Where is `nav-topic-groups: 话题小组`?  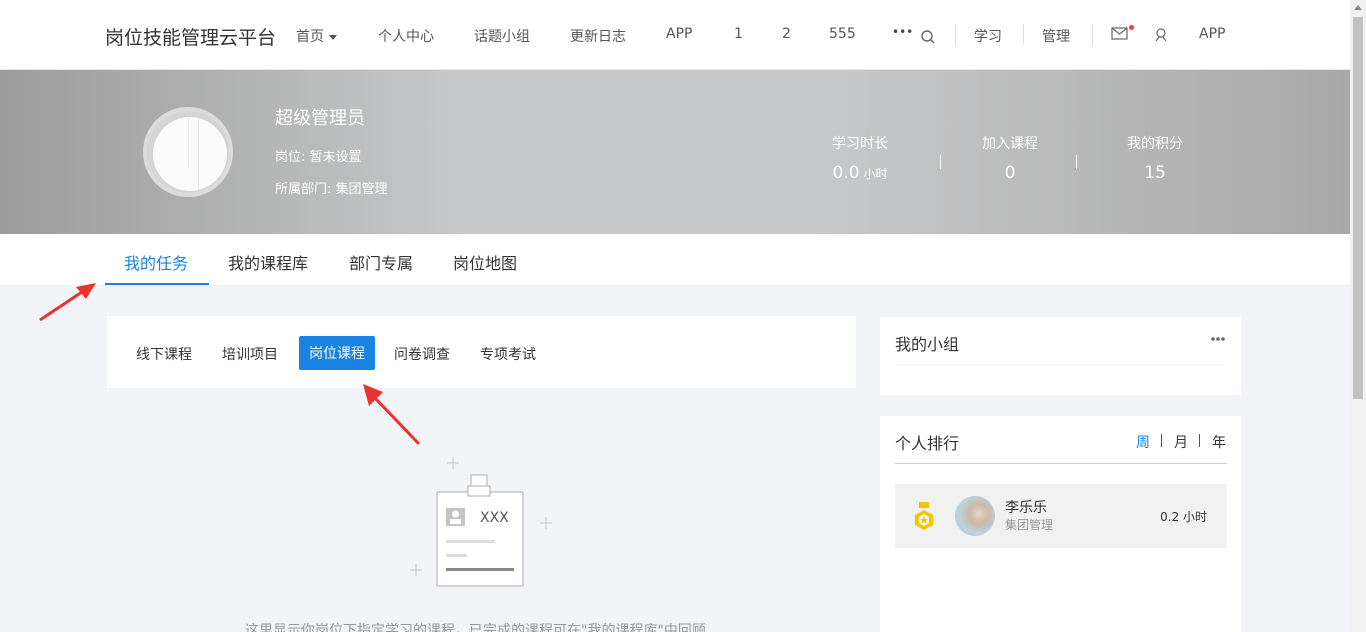
nav-topic-groups: 话题小组 is located at coordinates (502, 36).